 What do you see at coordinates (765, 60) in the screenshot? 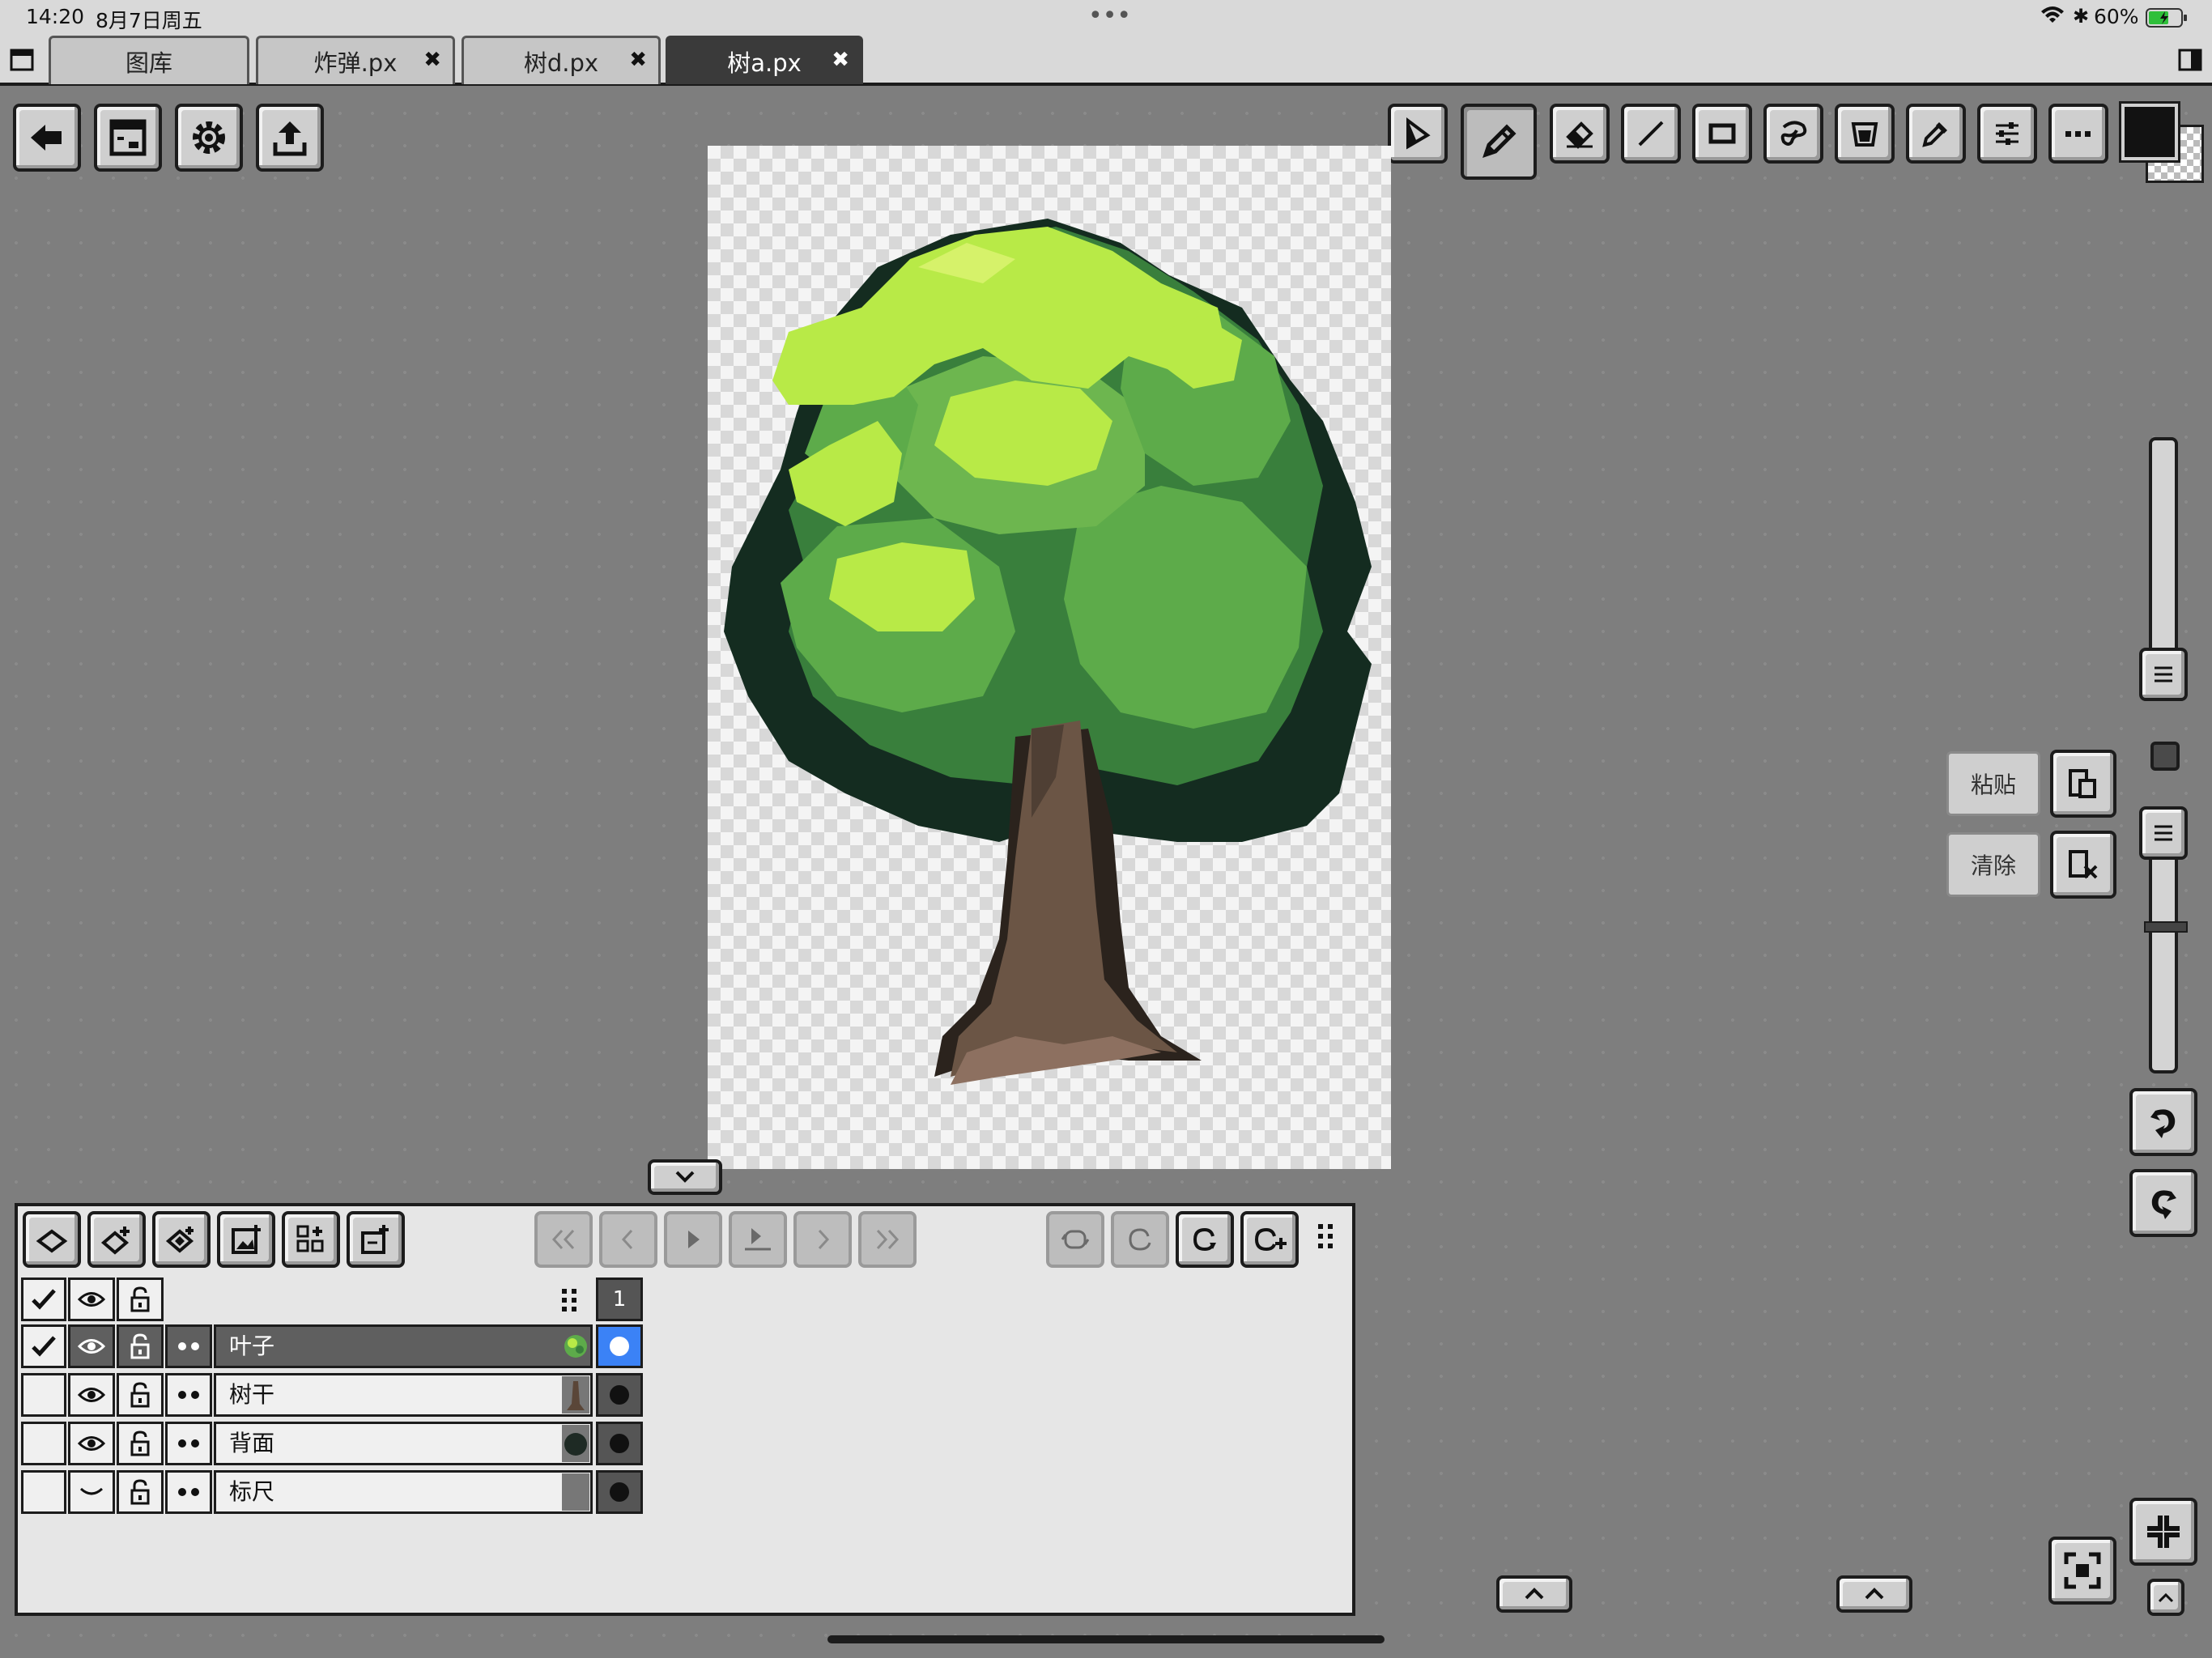
I see `tab-tree-a: 树a.px ✖` at bounding box center [765, 60].